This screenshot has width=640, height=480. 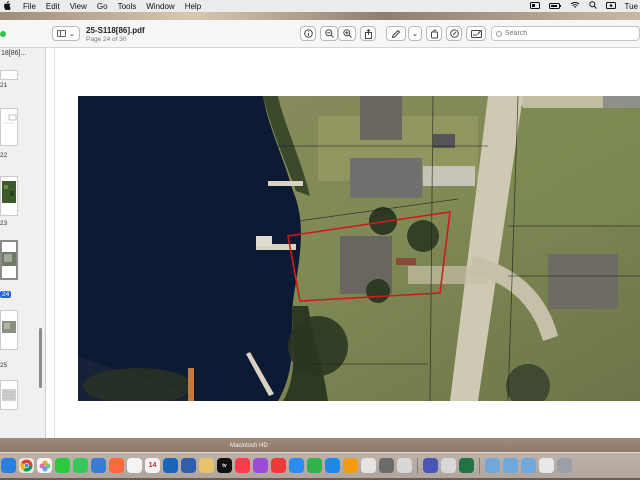 I want to click on documents-folder-icon, so click(x=510, y=465).